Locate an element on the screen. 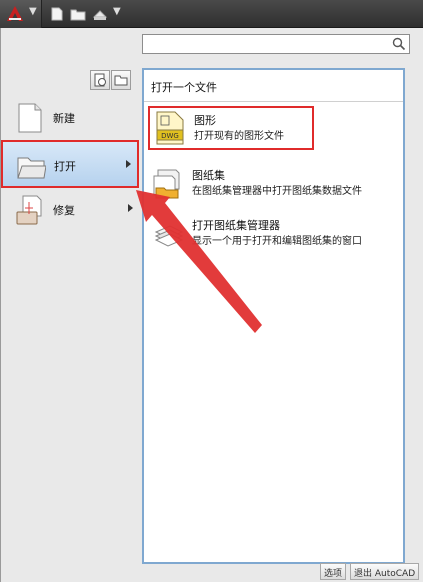 The height and width of the screenshot is (582, 423). item-description: 打开现有的图形文件 is located at coordinates (239, 136).